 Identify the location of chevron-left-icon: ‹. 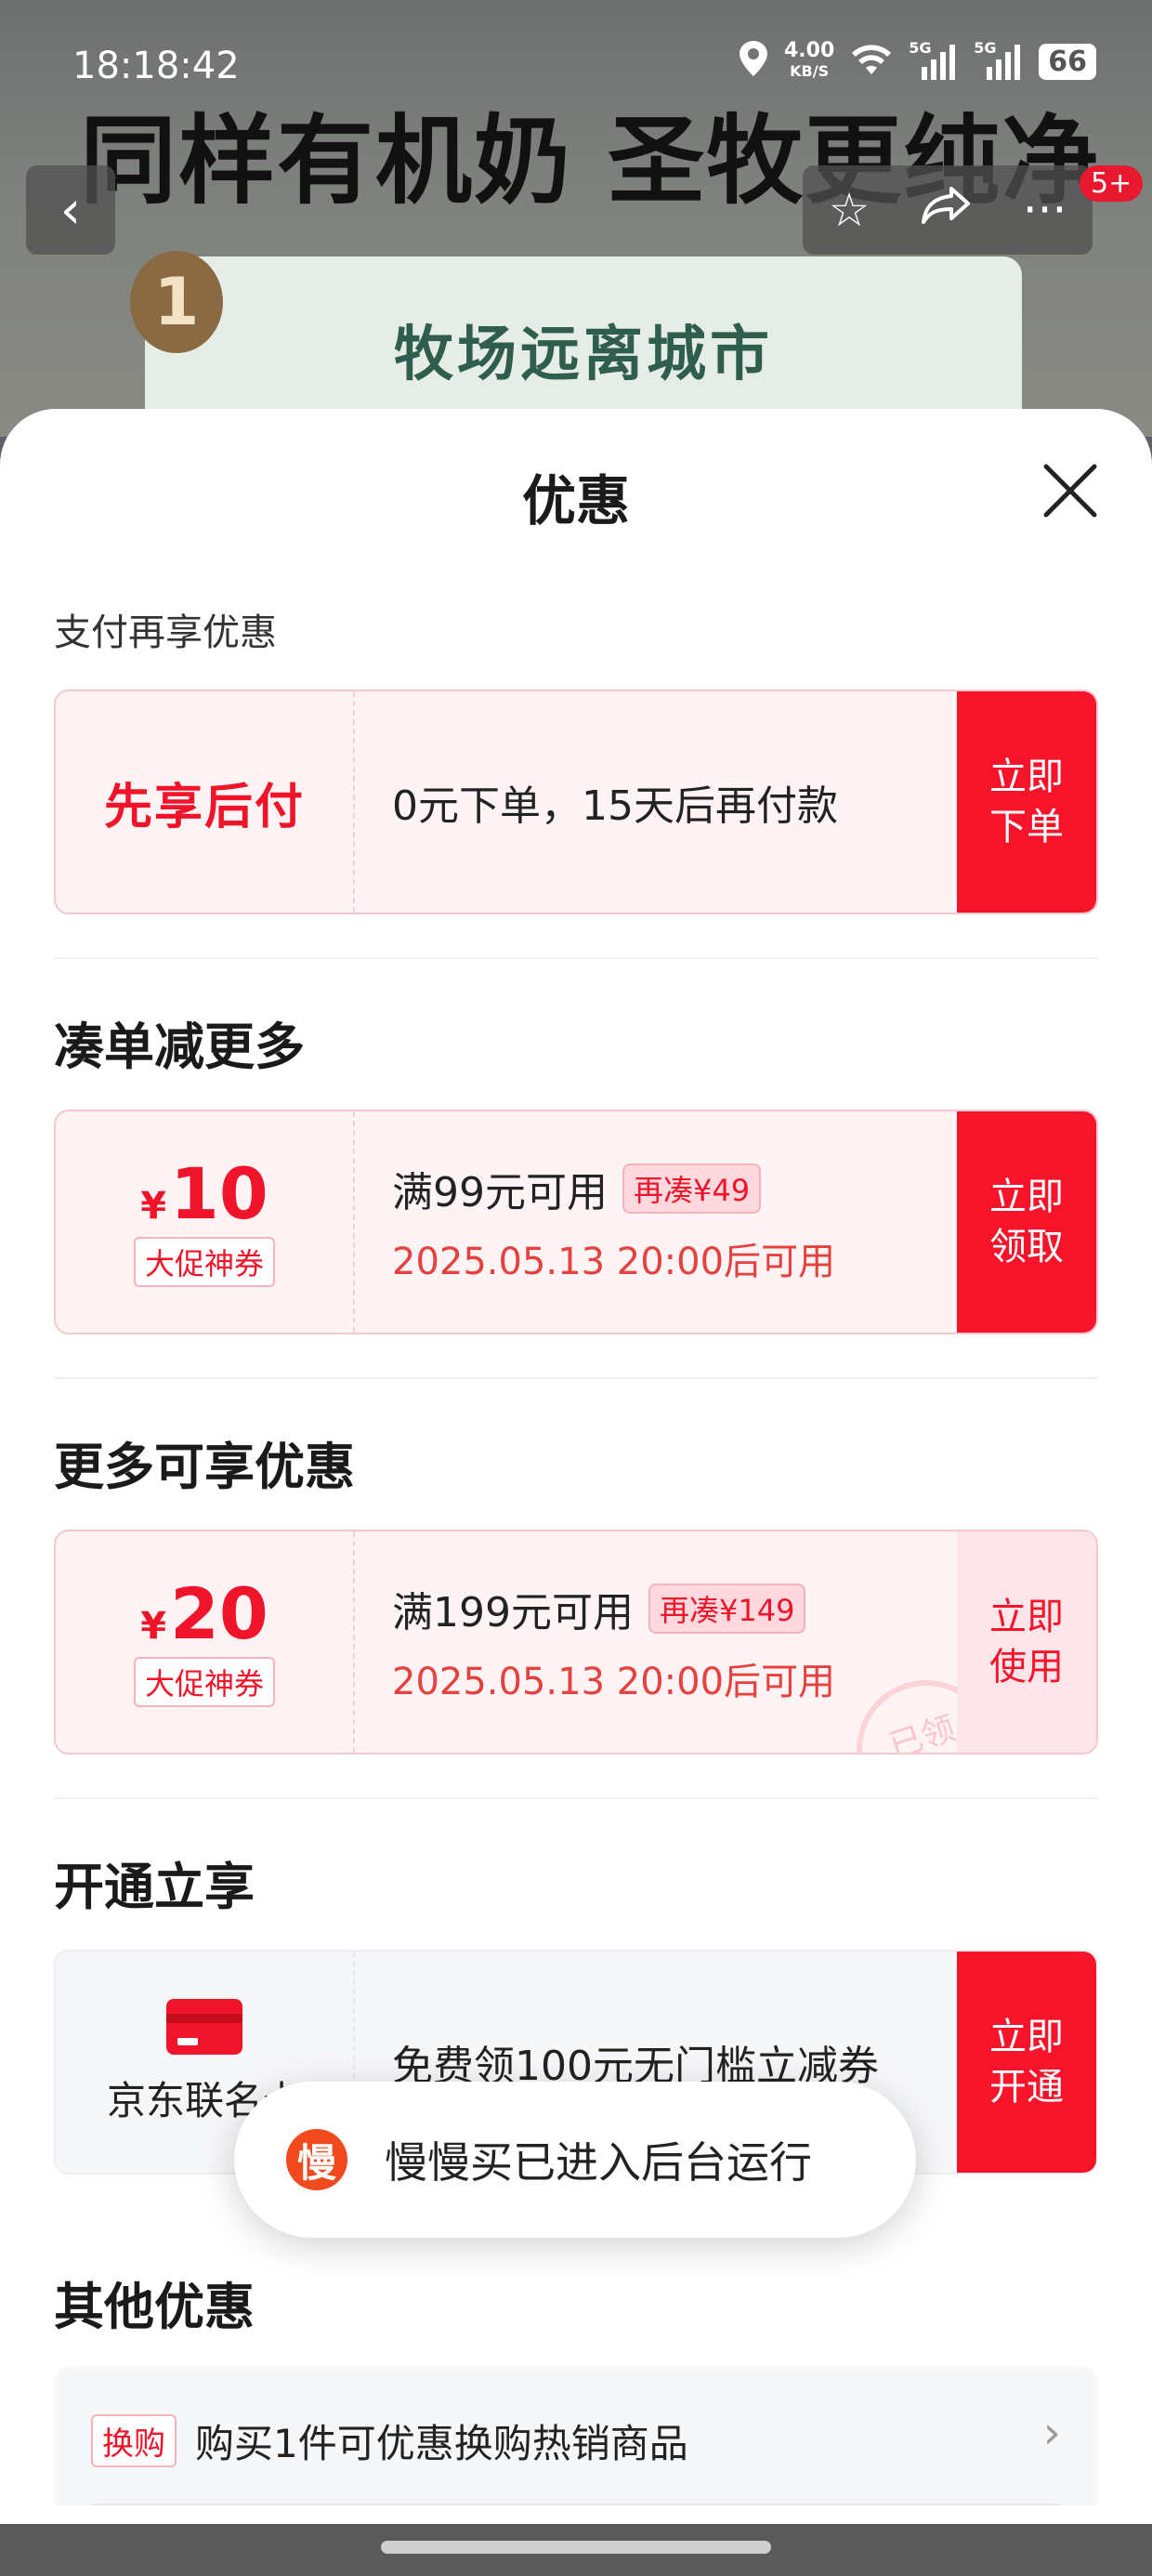
(70, 210).